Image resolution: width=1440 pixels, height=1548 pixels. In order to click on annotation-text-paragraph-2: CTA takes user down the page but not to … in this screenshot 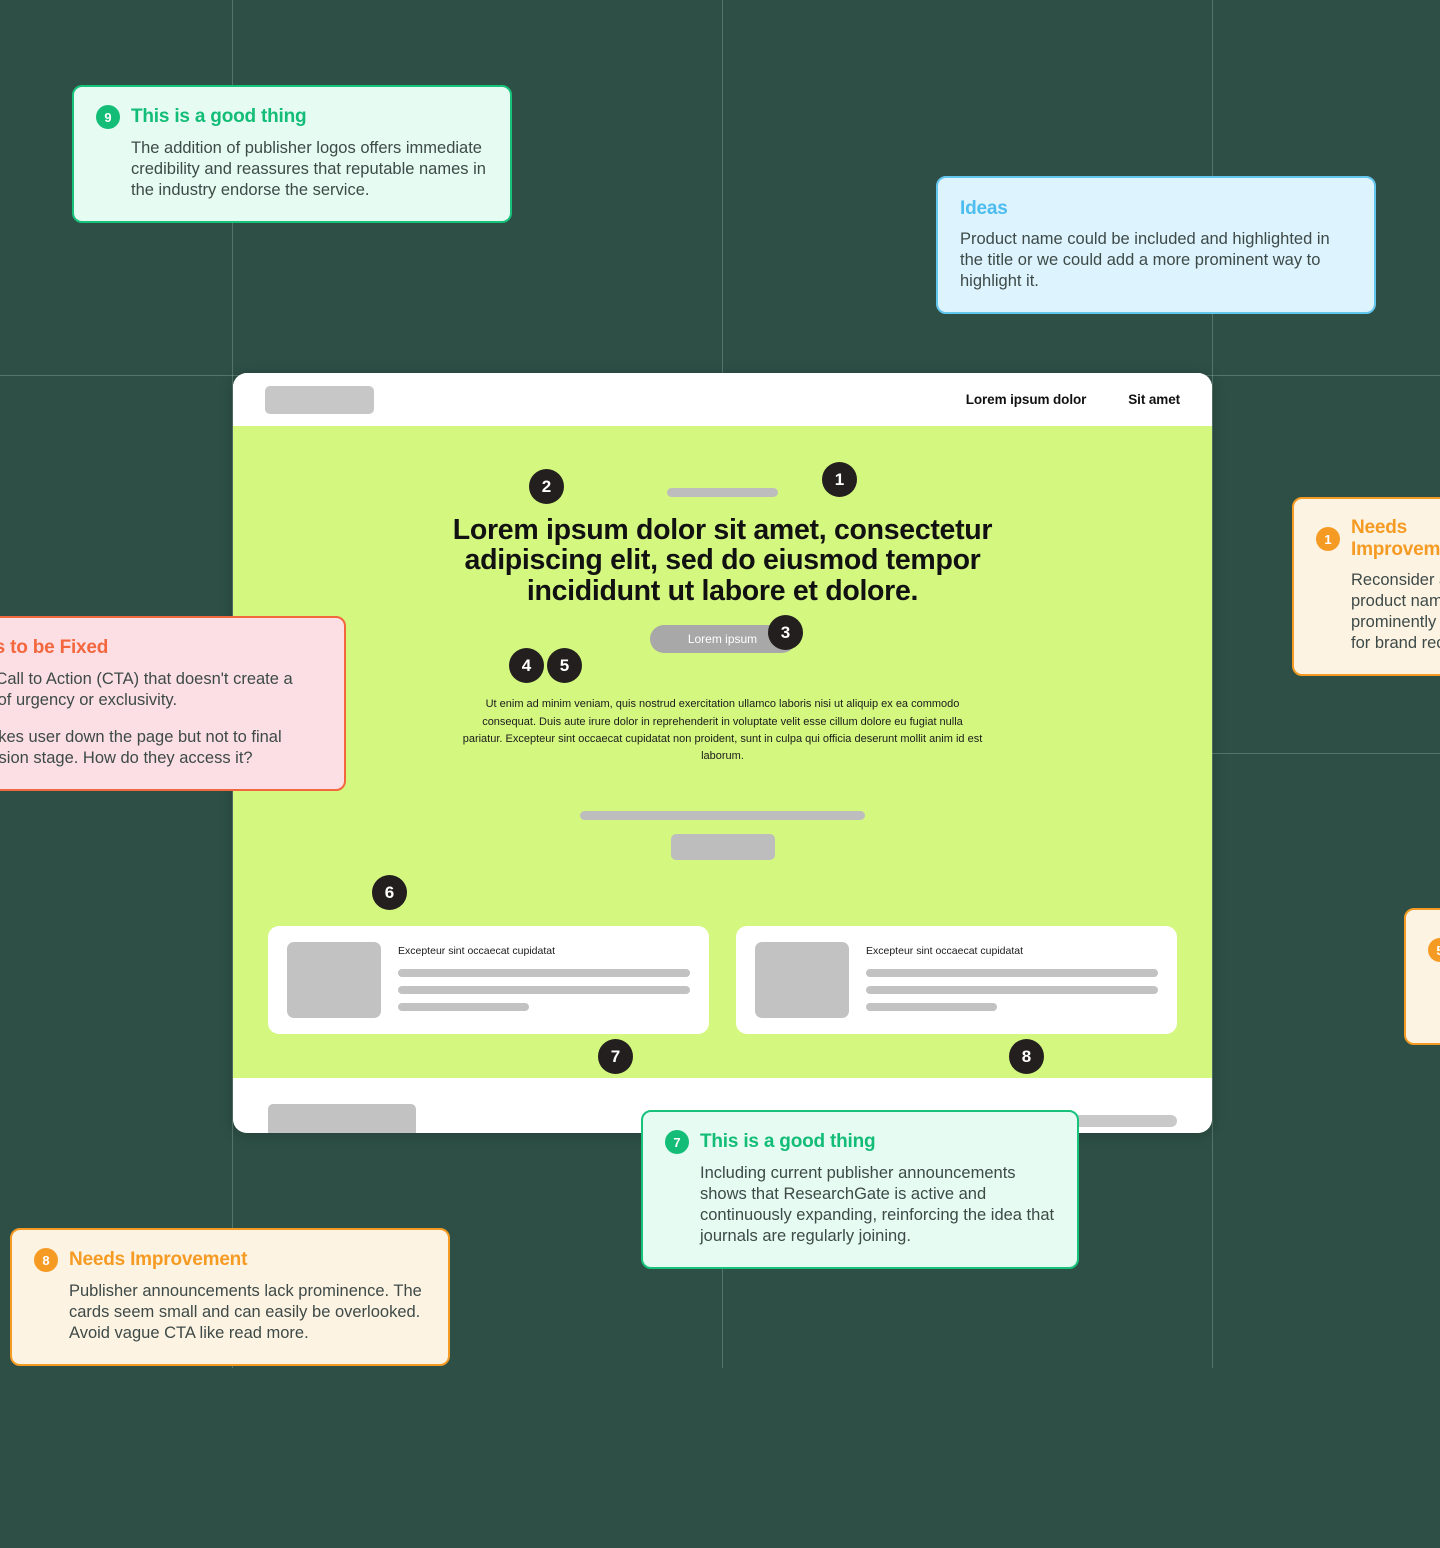, I will do `click(141, 747)`.